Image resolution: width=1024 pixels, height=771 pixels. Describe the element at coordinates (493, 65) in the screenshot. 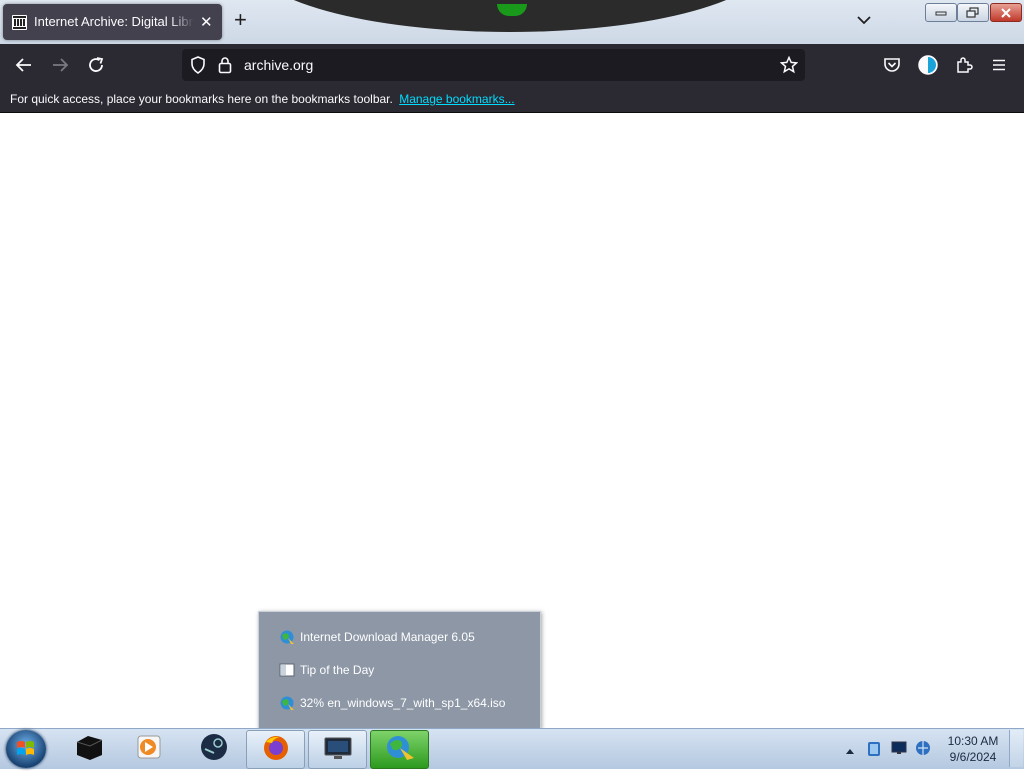

I see `address-bar: archive.org` at that location.